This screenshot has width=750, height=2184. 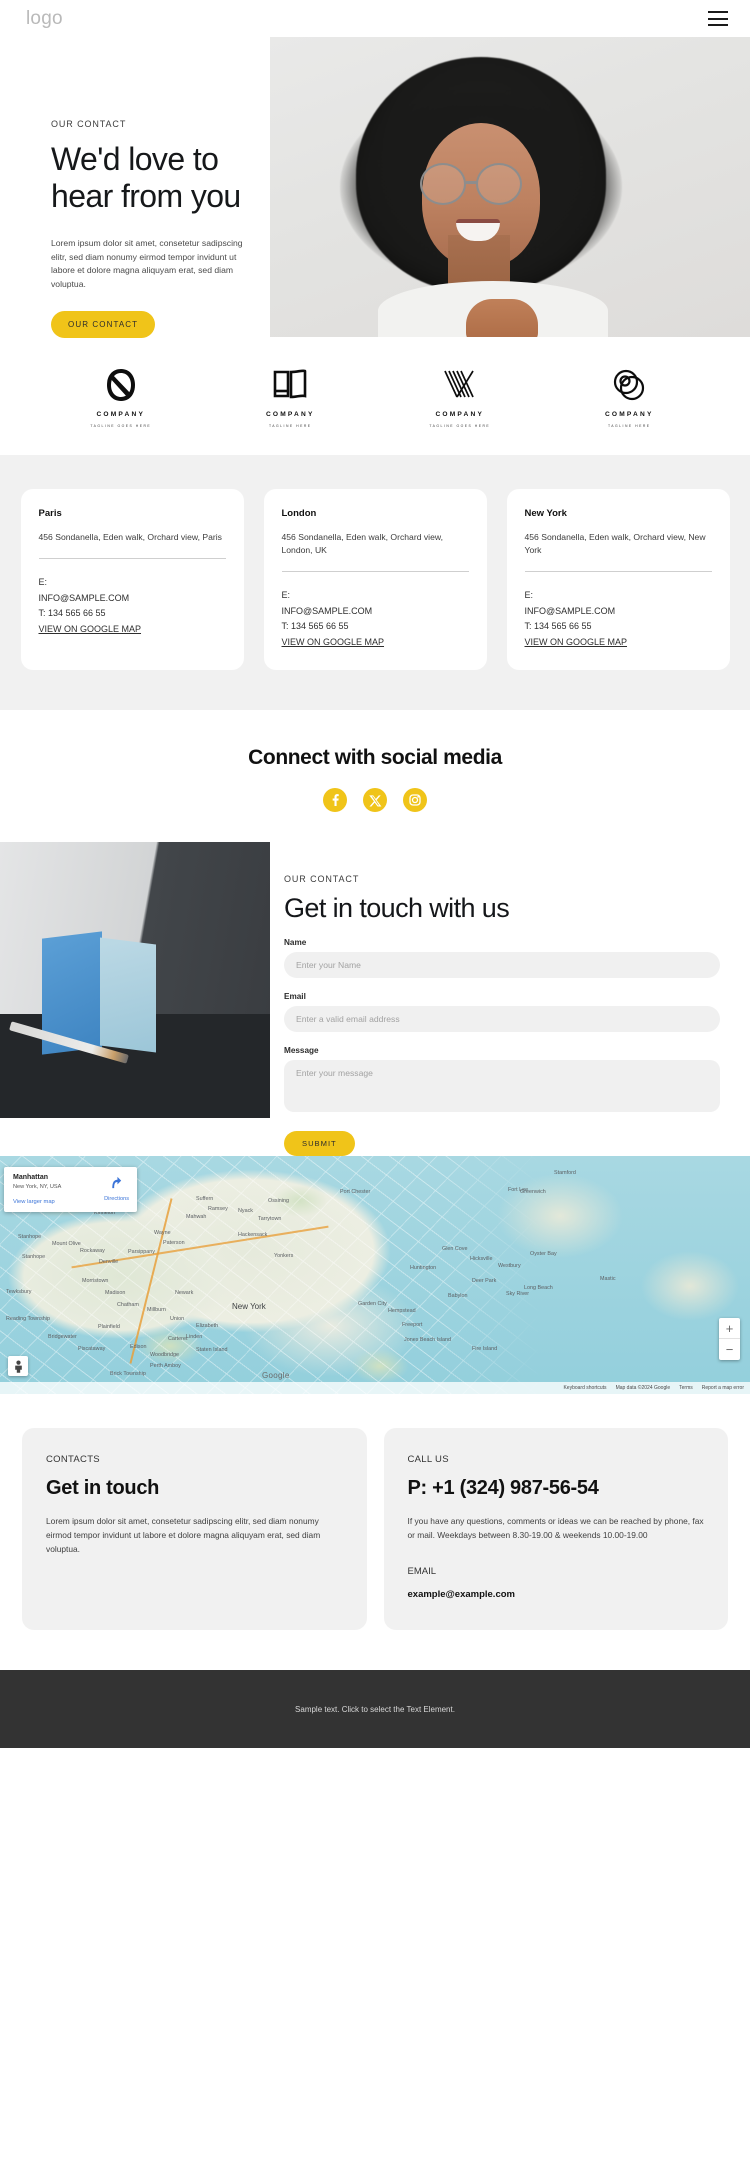 I want to click on hero-portrait-image, so click(x=510, y=187).